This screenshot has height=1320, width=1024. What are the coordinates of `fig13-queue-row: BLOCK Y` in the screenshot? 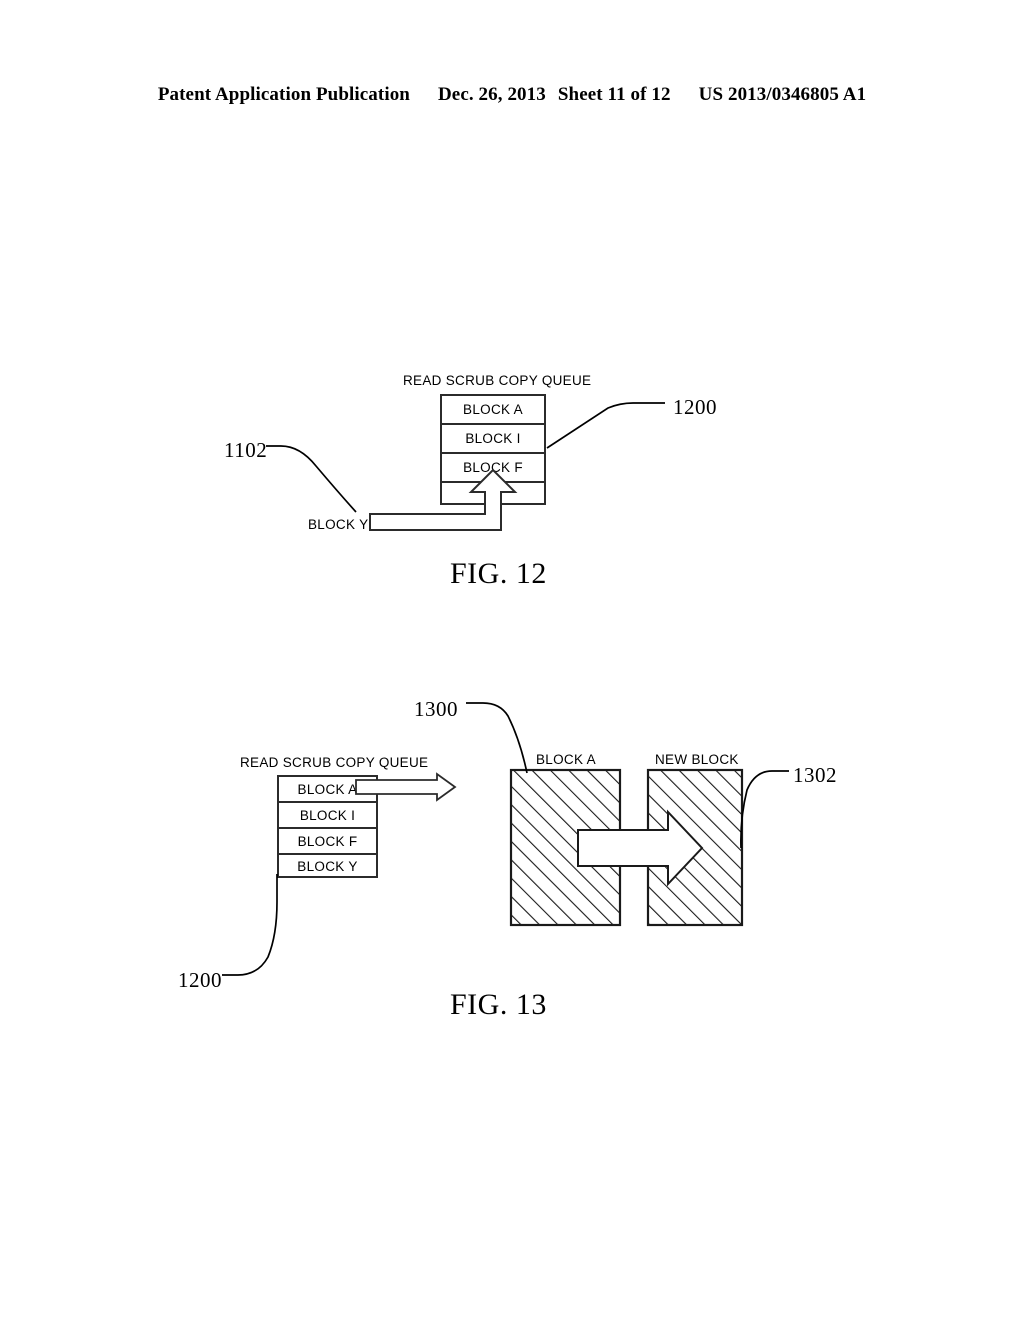 It's located at (327, 866).